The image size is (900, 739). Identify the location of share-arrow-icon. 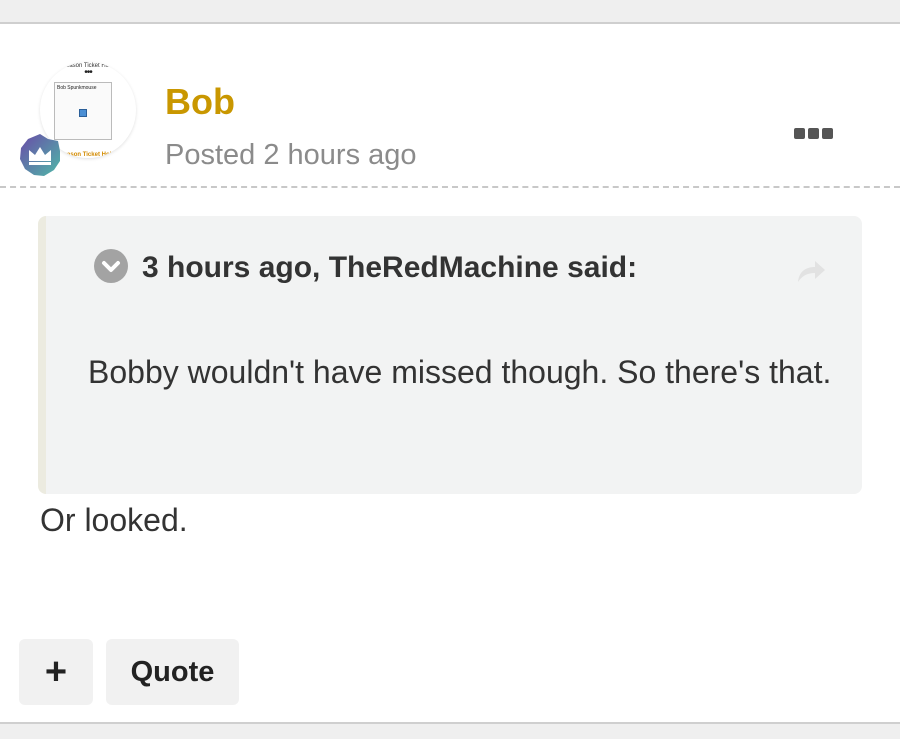
(811, 271).